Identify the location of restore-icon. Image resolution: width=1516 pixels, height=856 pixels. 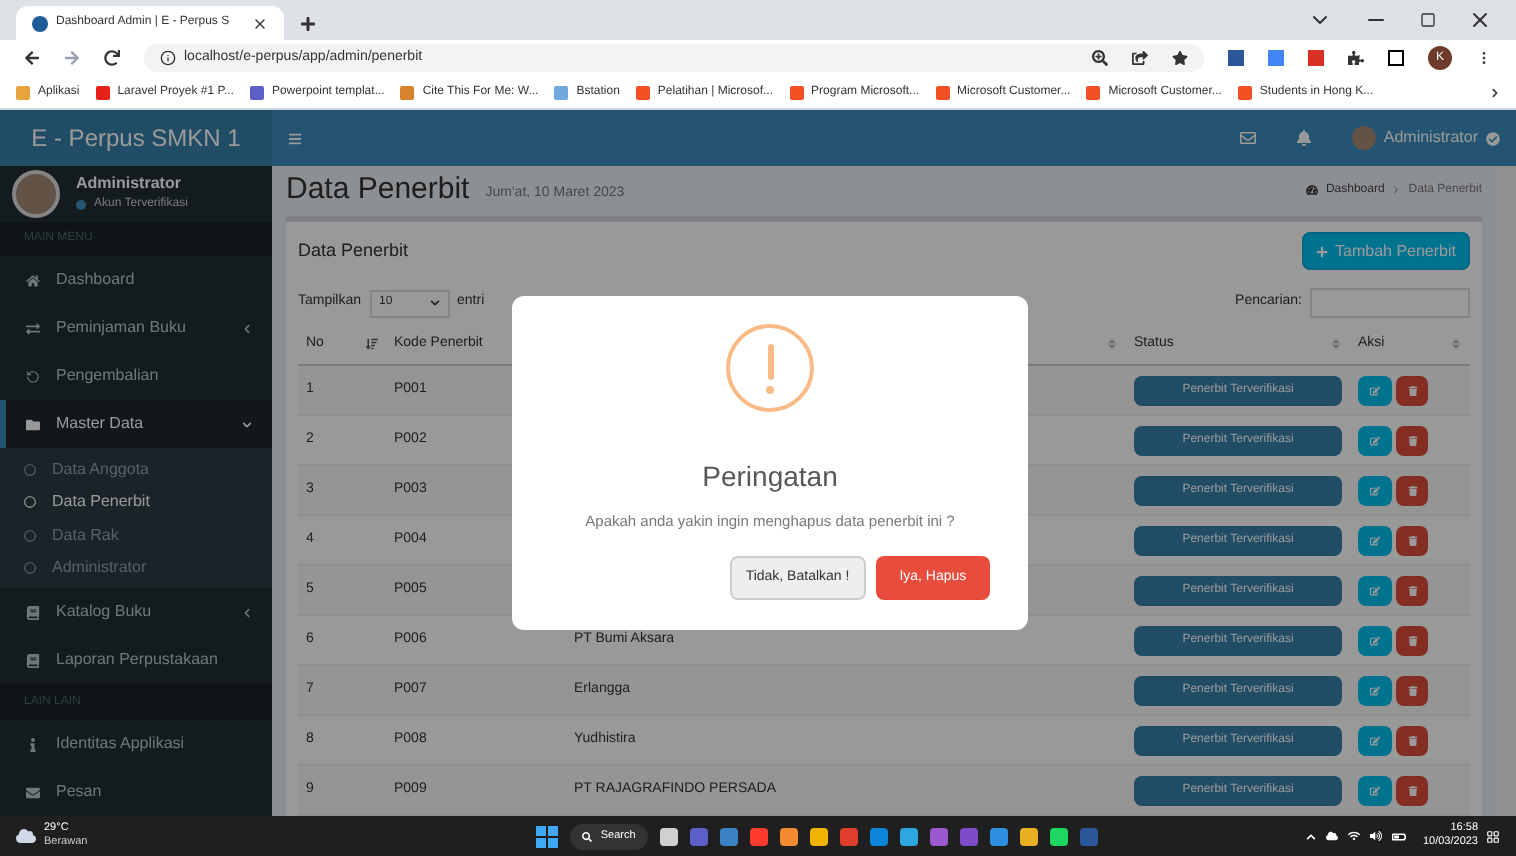
(1428, 20).